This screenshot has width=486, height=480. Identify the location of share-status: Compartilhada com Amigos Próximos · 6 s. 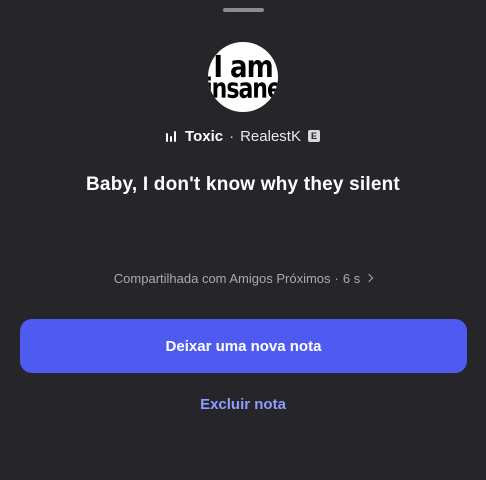
(243, 278).